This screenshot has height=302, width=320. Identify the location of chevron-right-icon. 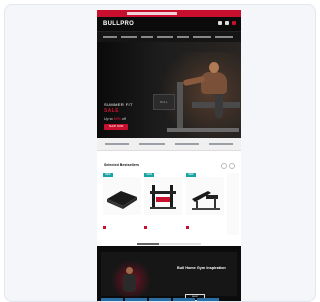
(232, 166).